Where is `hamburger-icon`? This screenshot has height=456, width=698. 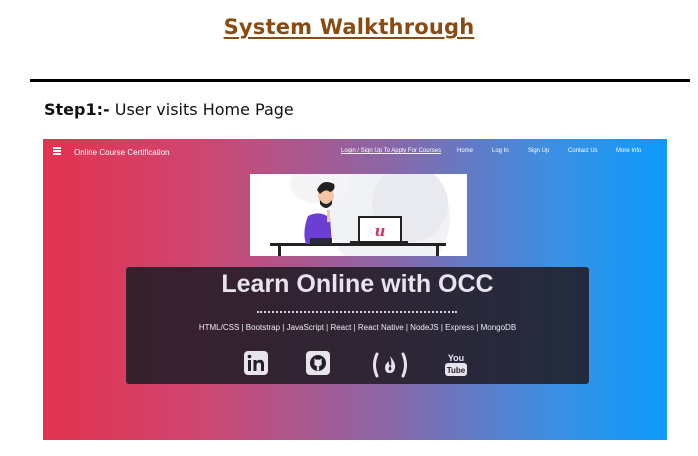
hamburger-icon is located at coordinates (57, 151).